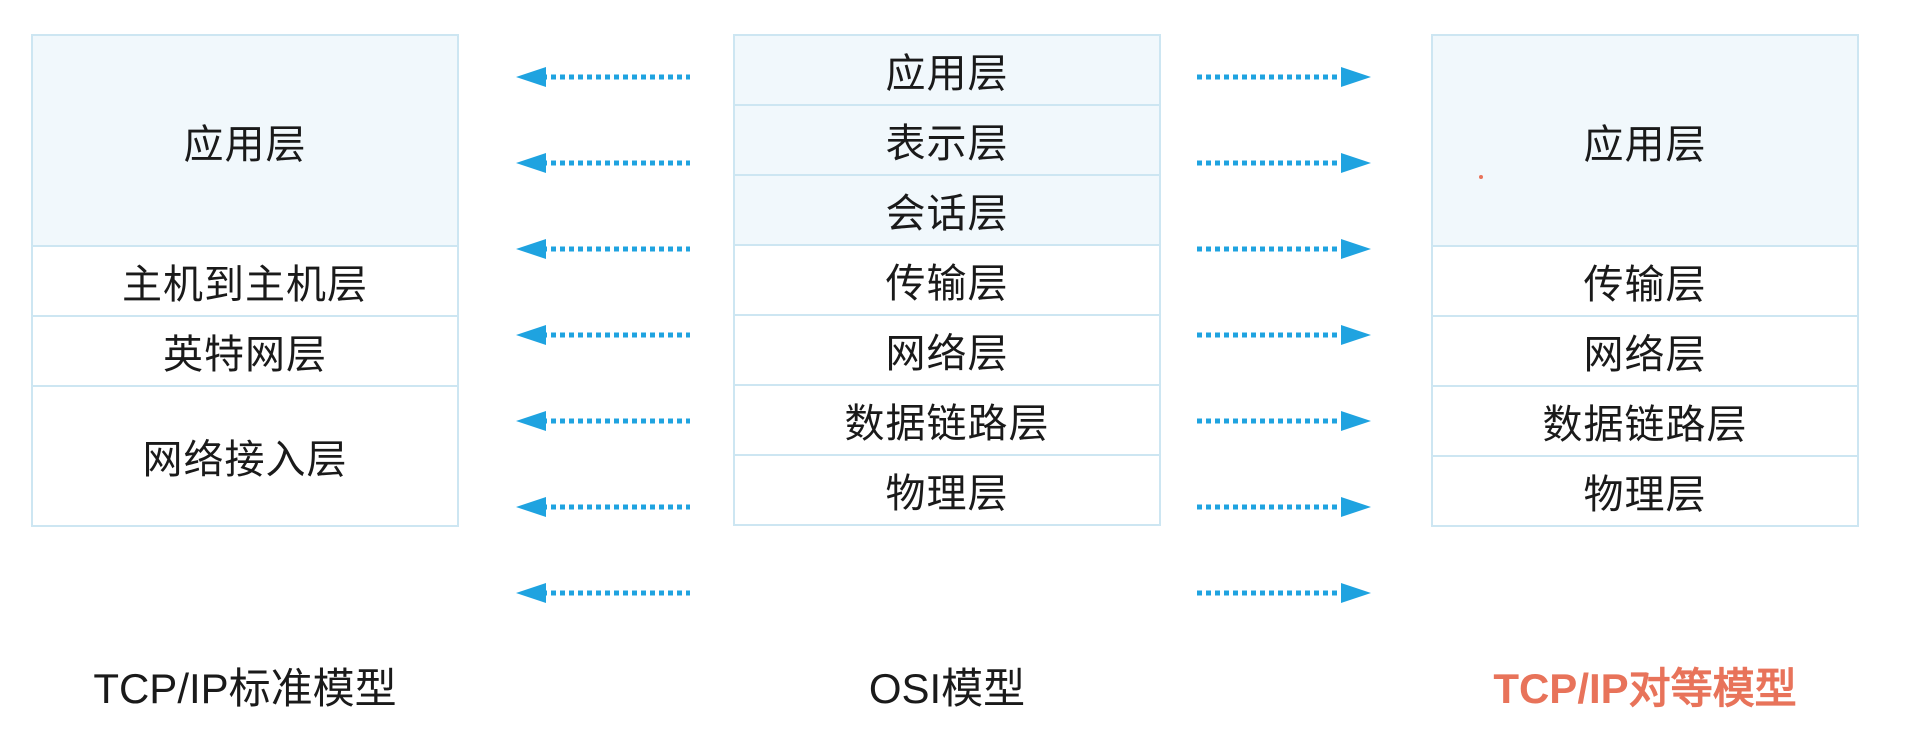  What do you see at coordinates (947, 140) in the screenshot?
I see `osi-layer-presentation: 表示层` at bounding box center [947, 140].